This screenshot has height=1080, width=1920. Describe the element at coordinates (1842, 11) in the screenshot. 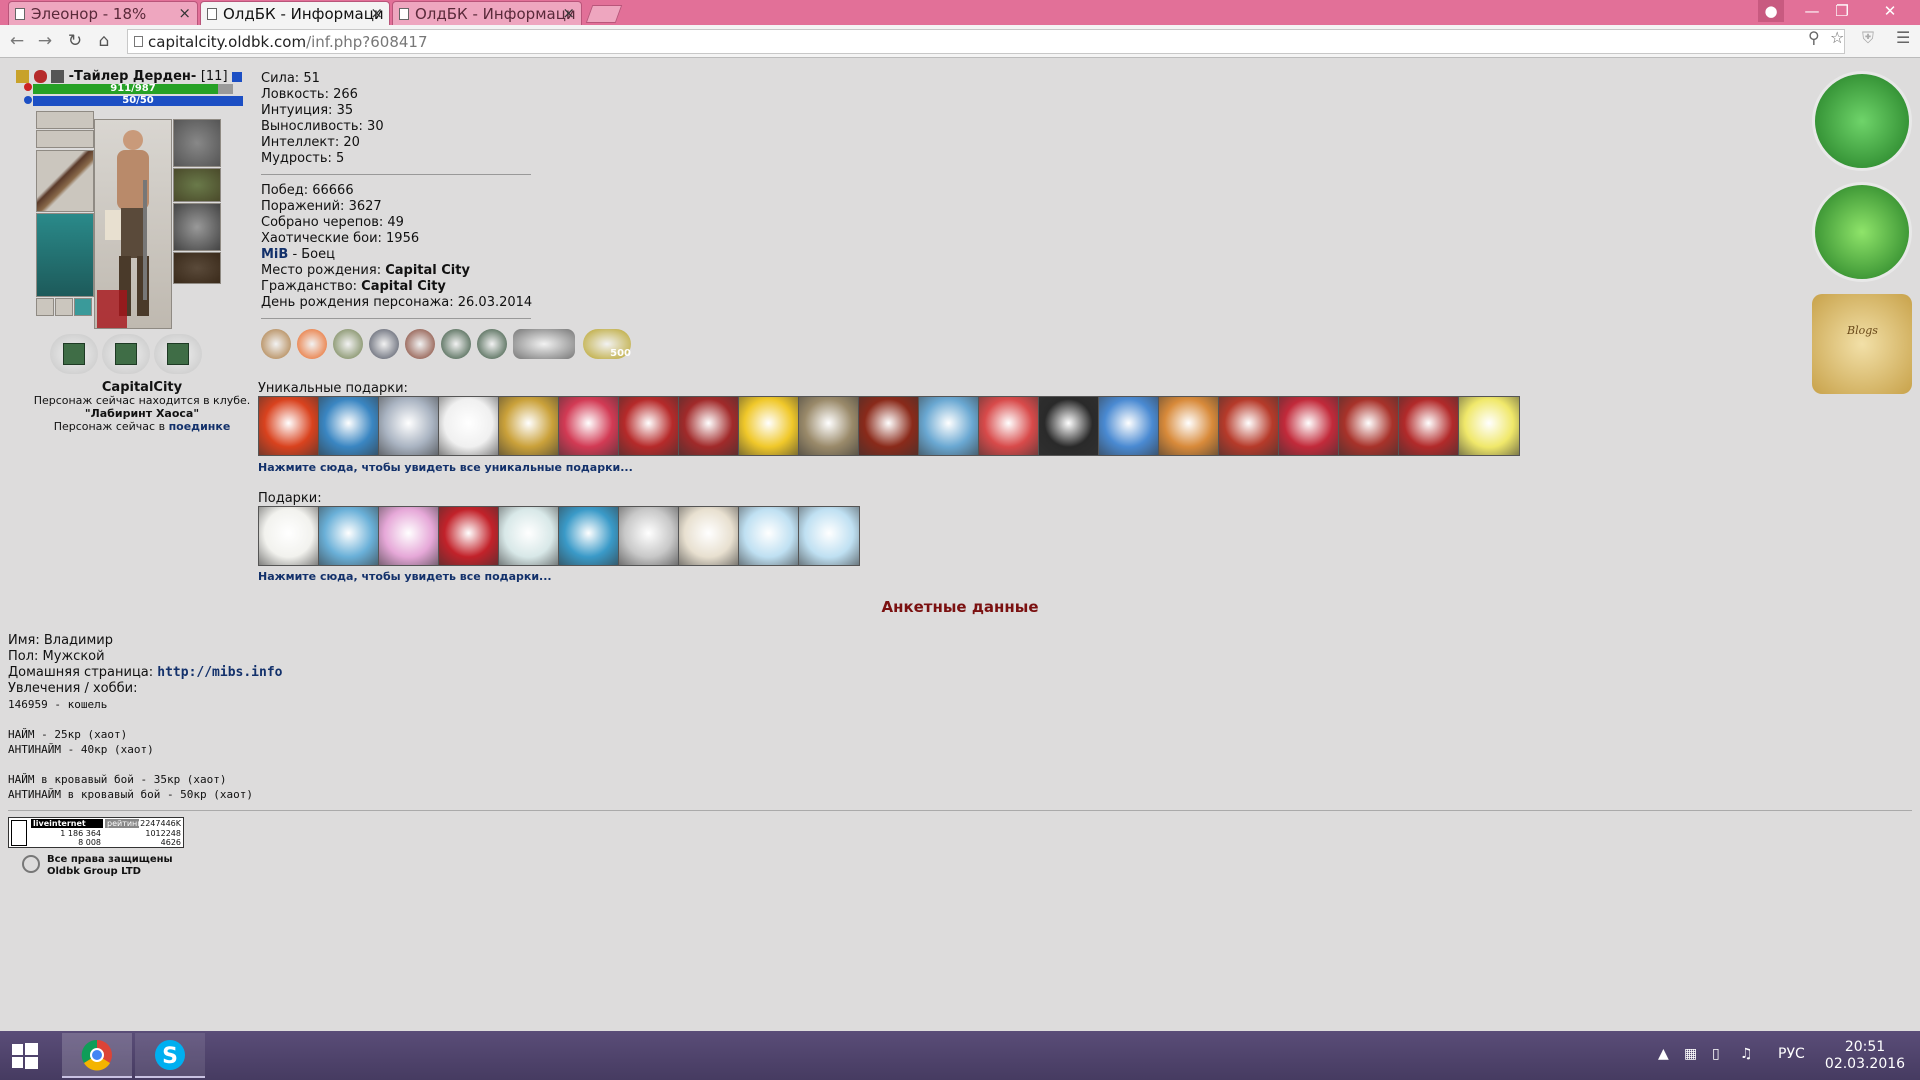

I see `restore-button: ❐` at that location.